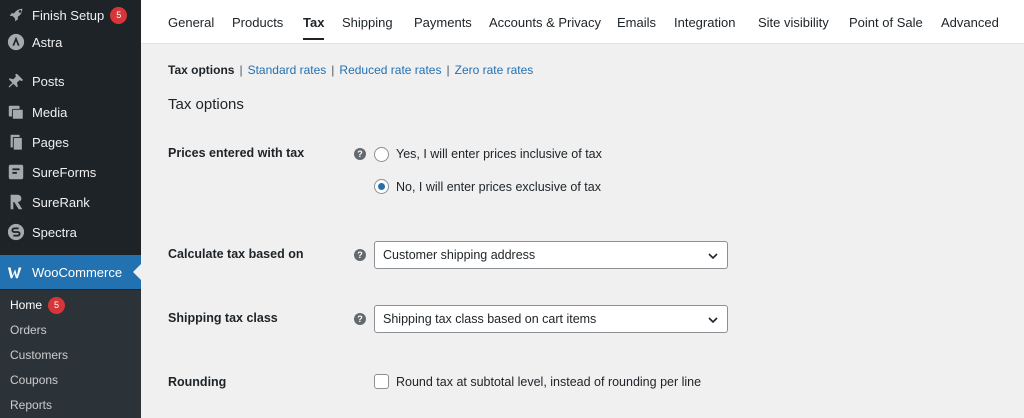  I want to click on calculate-tax-value: Customer shipping address, so click(459, 255).